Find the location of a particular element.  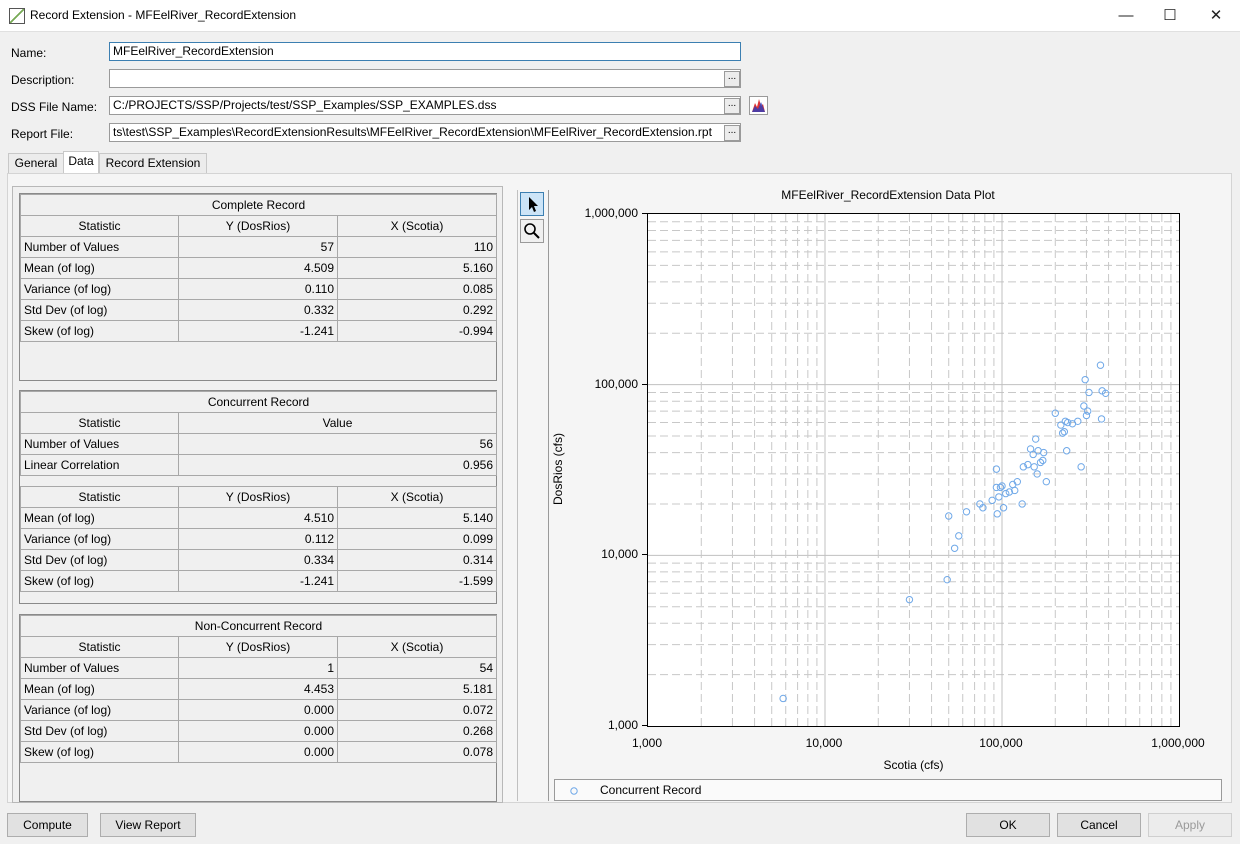

x-tick-label: 1,000,000 is located at coordinates (1178, 743).